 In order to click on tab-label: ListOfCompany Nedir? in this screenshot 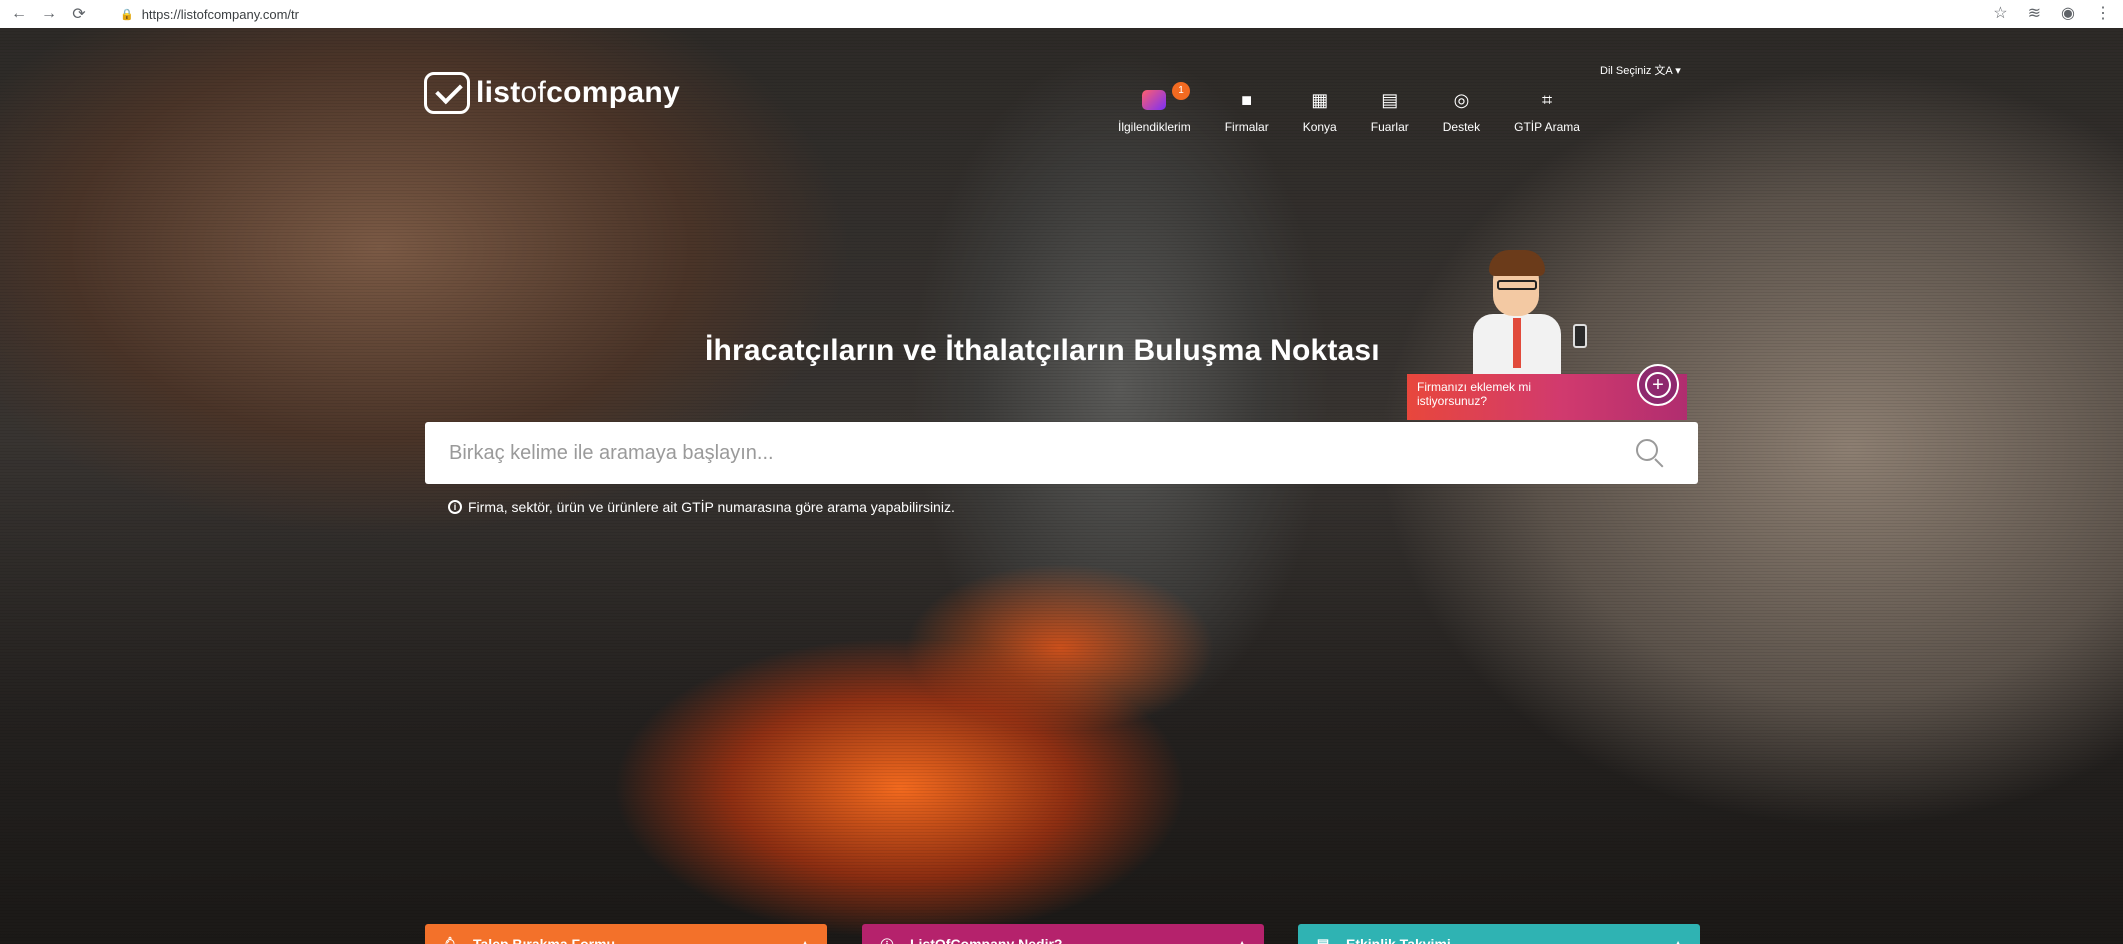, I will do `click(986, 940)`.